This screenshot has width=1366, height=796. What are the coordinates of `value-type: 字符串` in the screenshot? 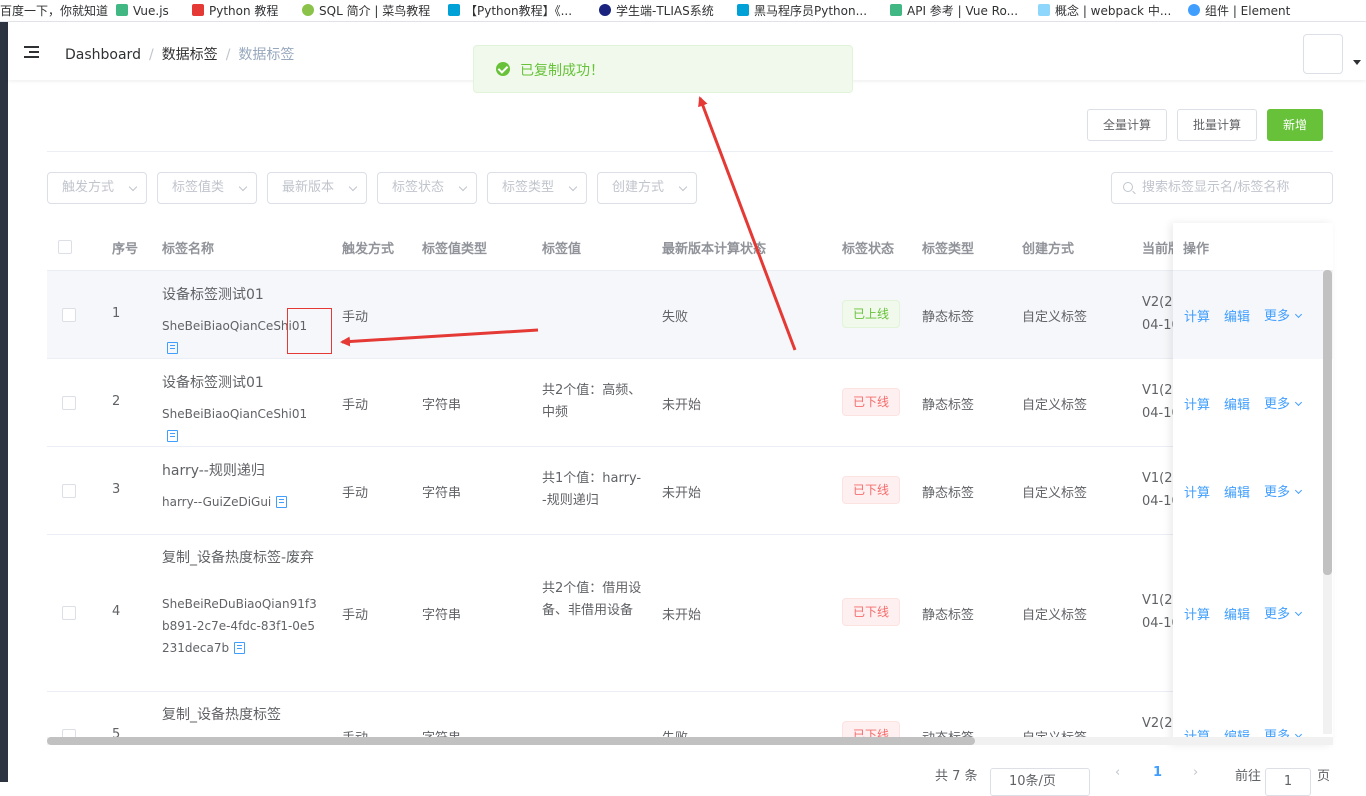 It's located at (442, 405).